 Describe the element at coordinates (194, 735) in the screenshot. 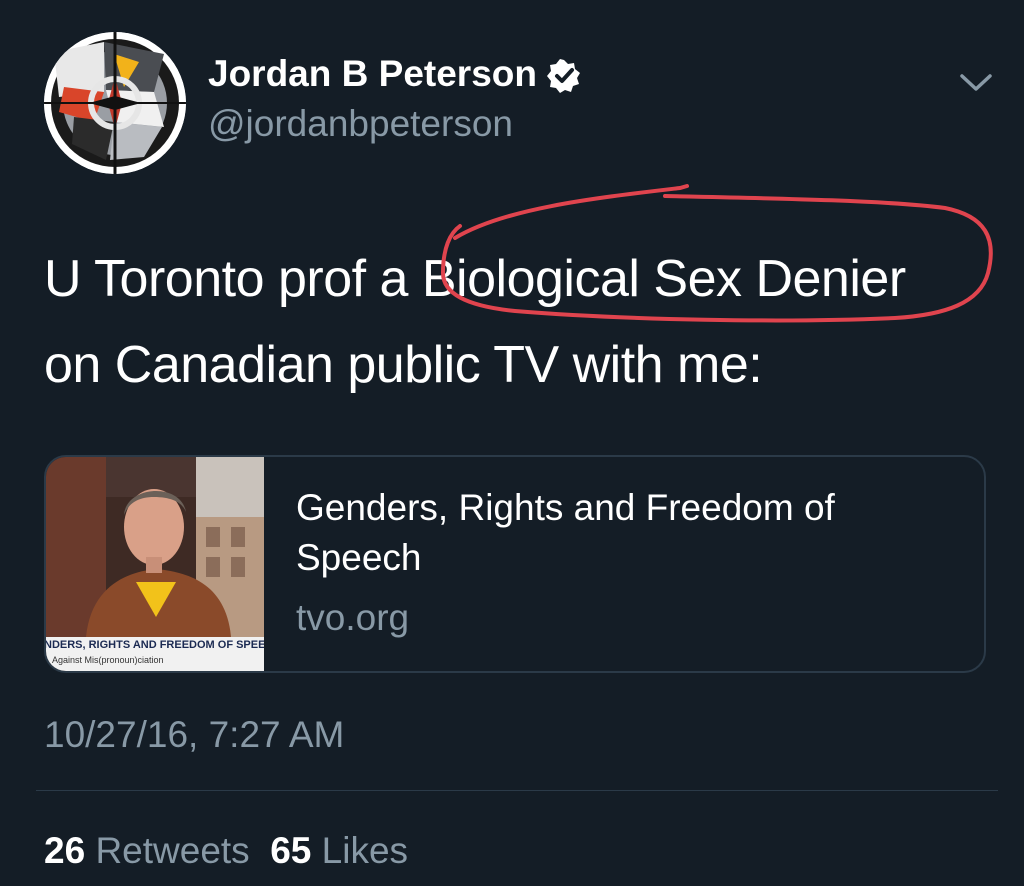

I see `tweet-timestamp: 10/27/16, 7:27 AM` at that location.